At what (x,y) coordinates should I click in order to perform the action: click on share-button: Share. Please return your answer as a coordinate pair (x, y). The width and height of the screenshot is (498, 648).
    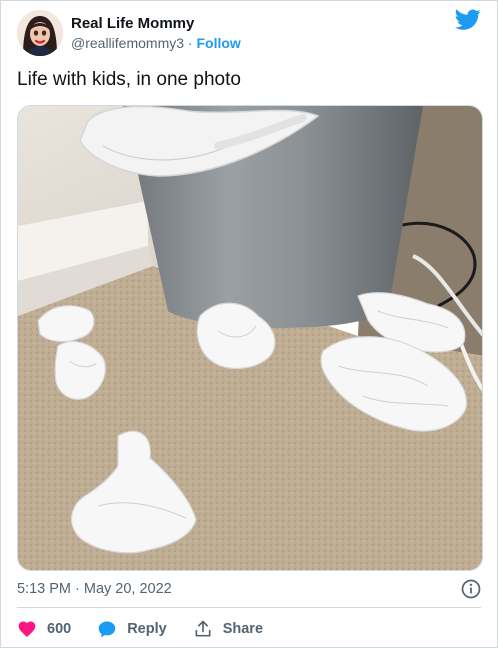
    Looking at the image, I should click on (228, 629).